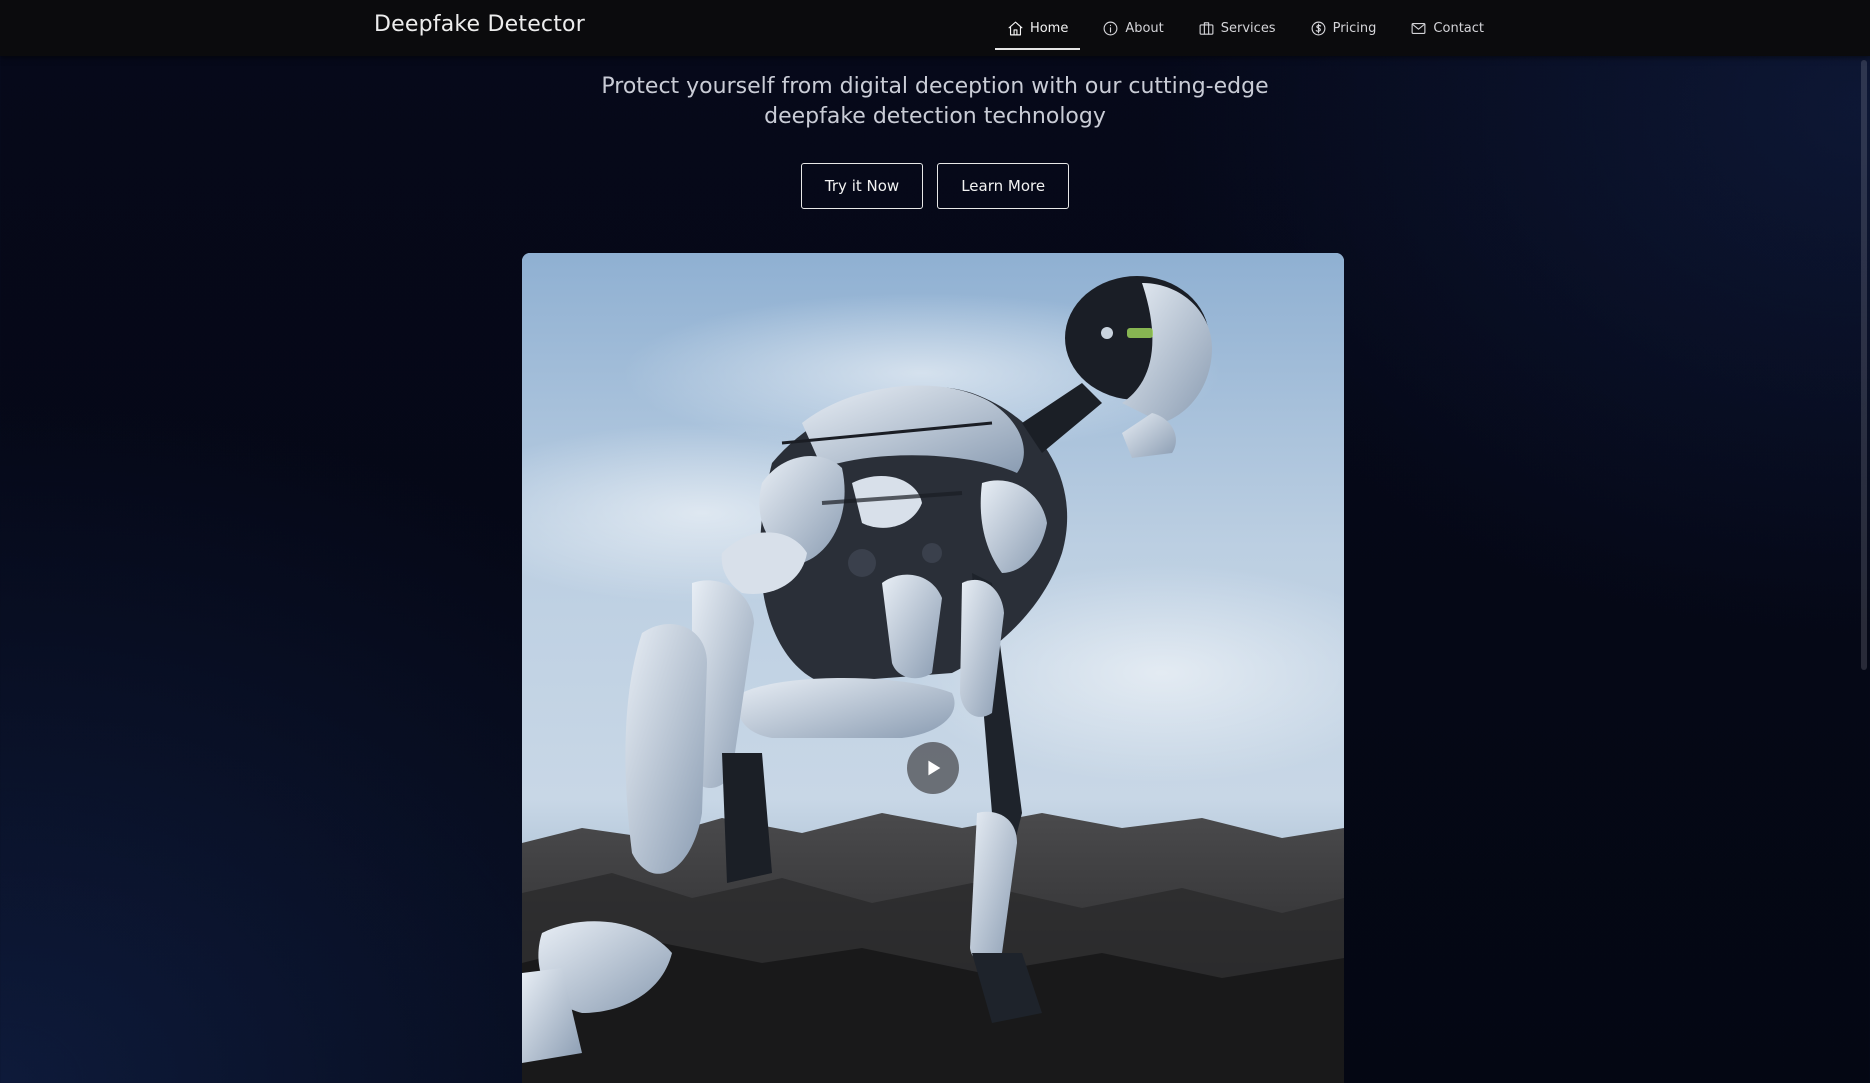 The width and height of the screenshot is (1870, 1083). I want to click on dollar-circle-icon, so click(1318, 28).